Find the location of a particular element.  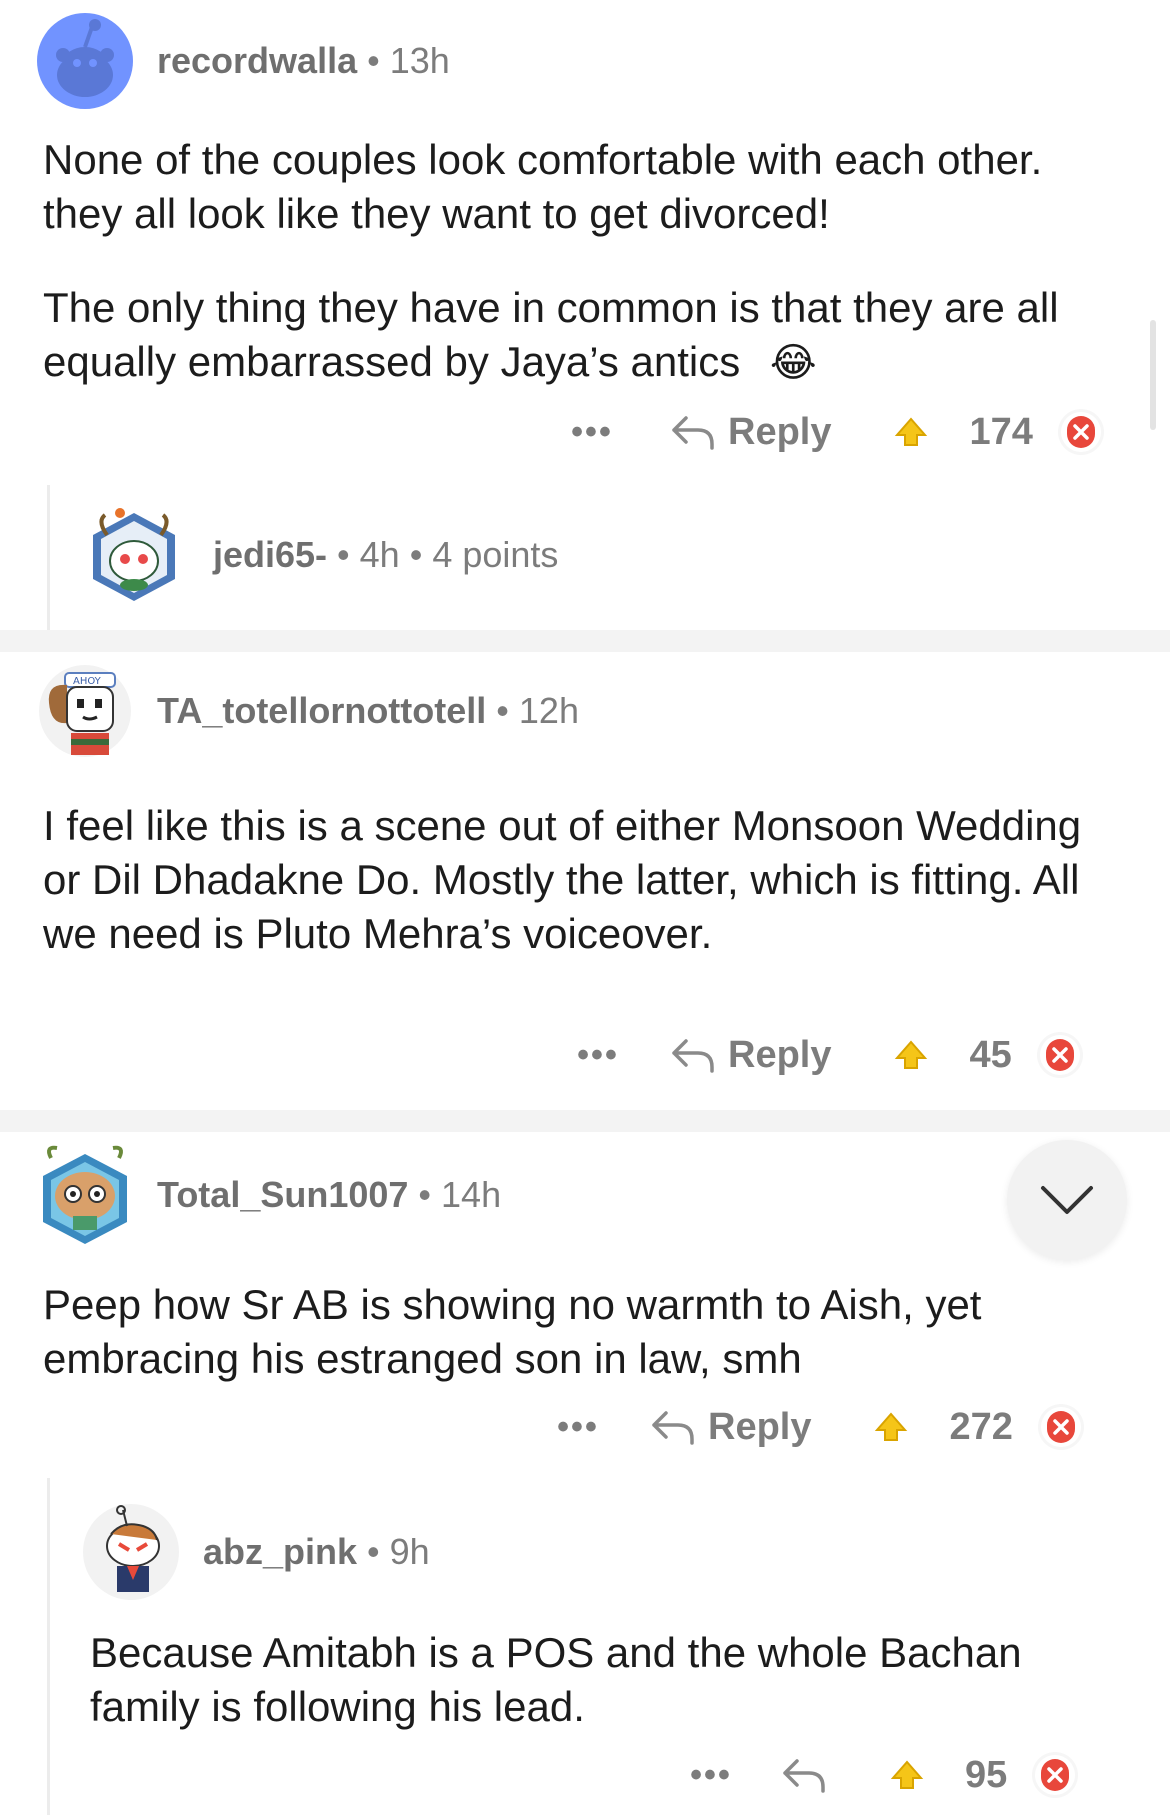

comment-actions: ••• Reply 45 is located at coordinates (824, 1055).